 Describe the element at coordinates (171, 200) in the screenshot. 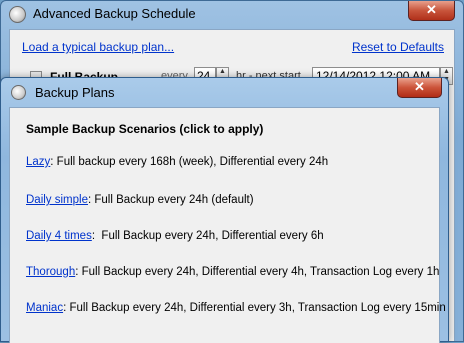

I see `scenario-description: : Full Backup every 24h (default)` at that location.